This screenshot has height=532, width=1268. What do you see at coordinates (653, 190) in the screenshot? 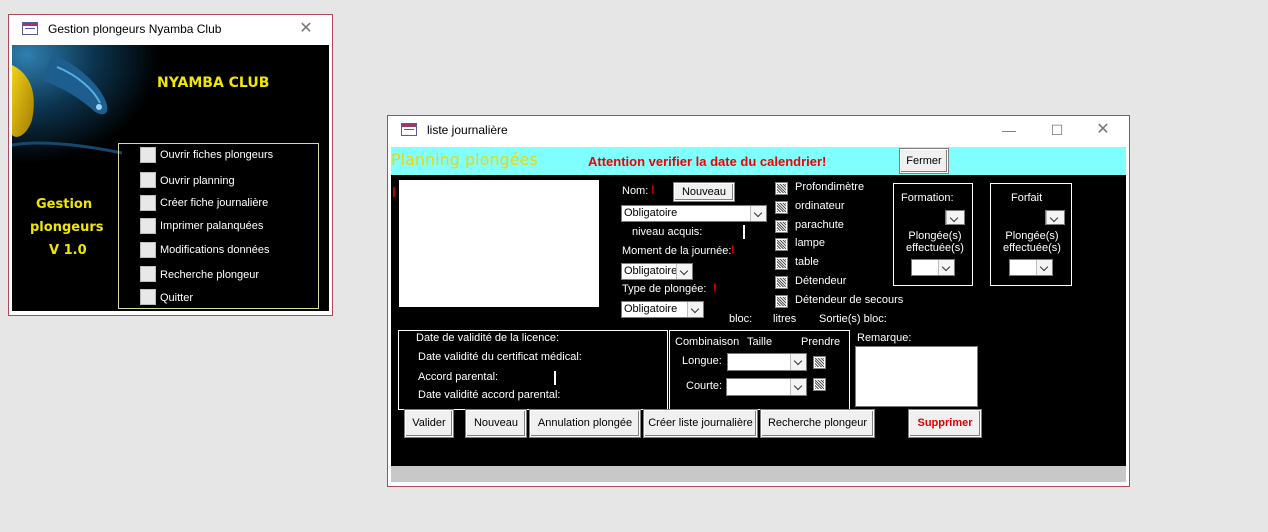
I see `nom-required-mark: !` at bounding box center [653, 190].